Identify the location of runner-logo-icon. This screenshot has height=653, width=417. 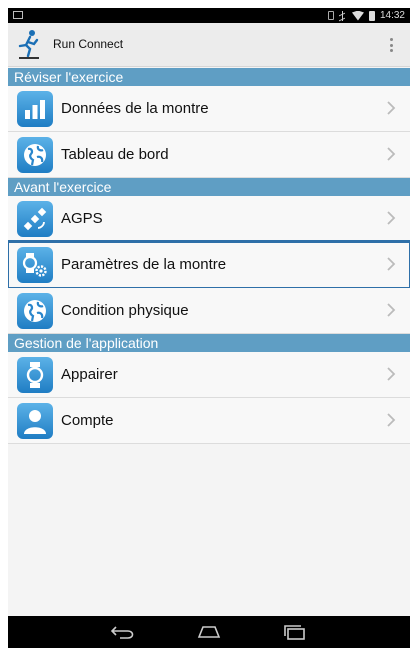
(28, 44).